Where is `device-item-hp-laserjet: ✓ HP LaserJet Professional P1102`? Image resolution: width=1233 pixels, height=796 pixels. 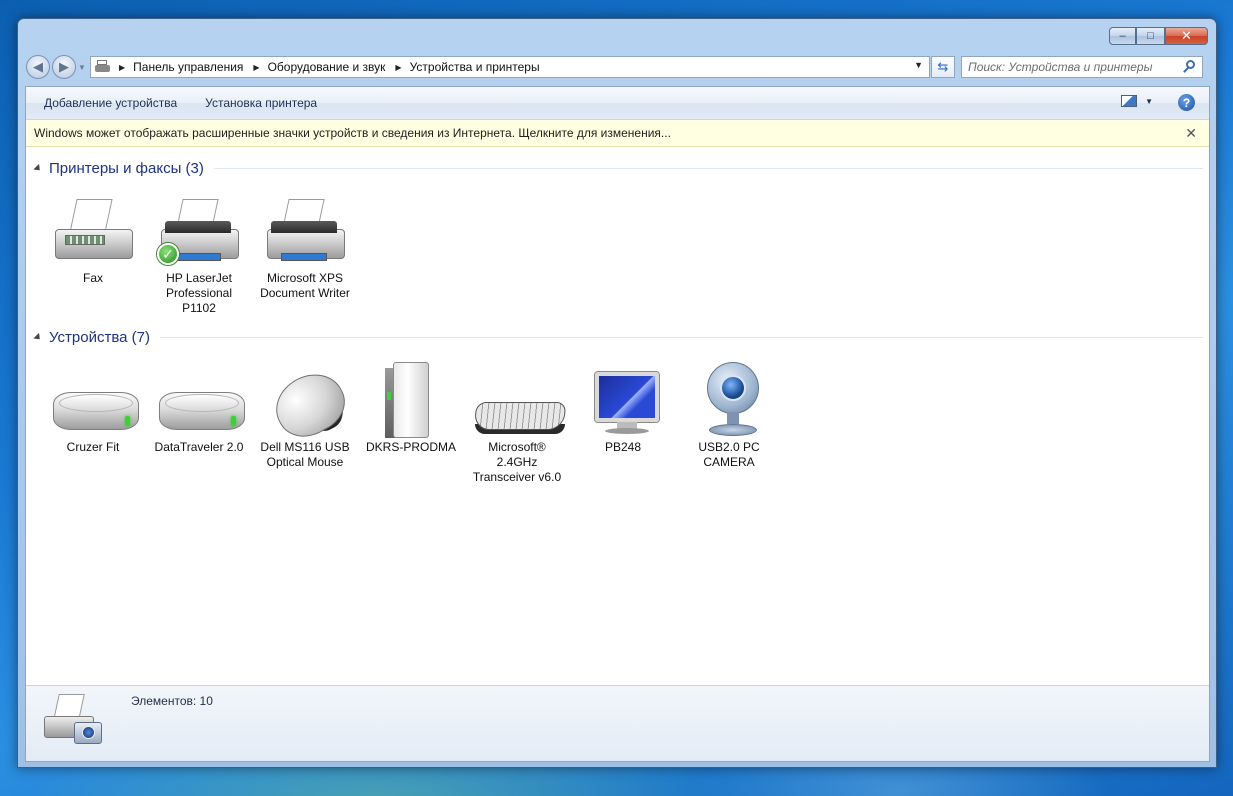 device-item-hp-laserjet: ✓ HP LaserJet Professional P1102 is located at coordinates (199, 254).